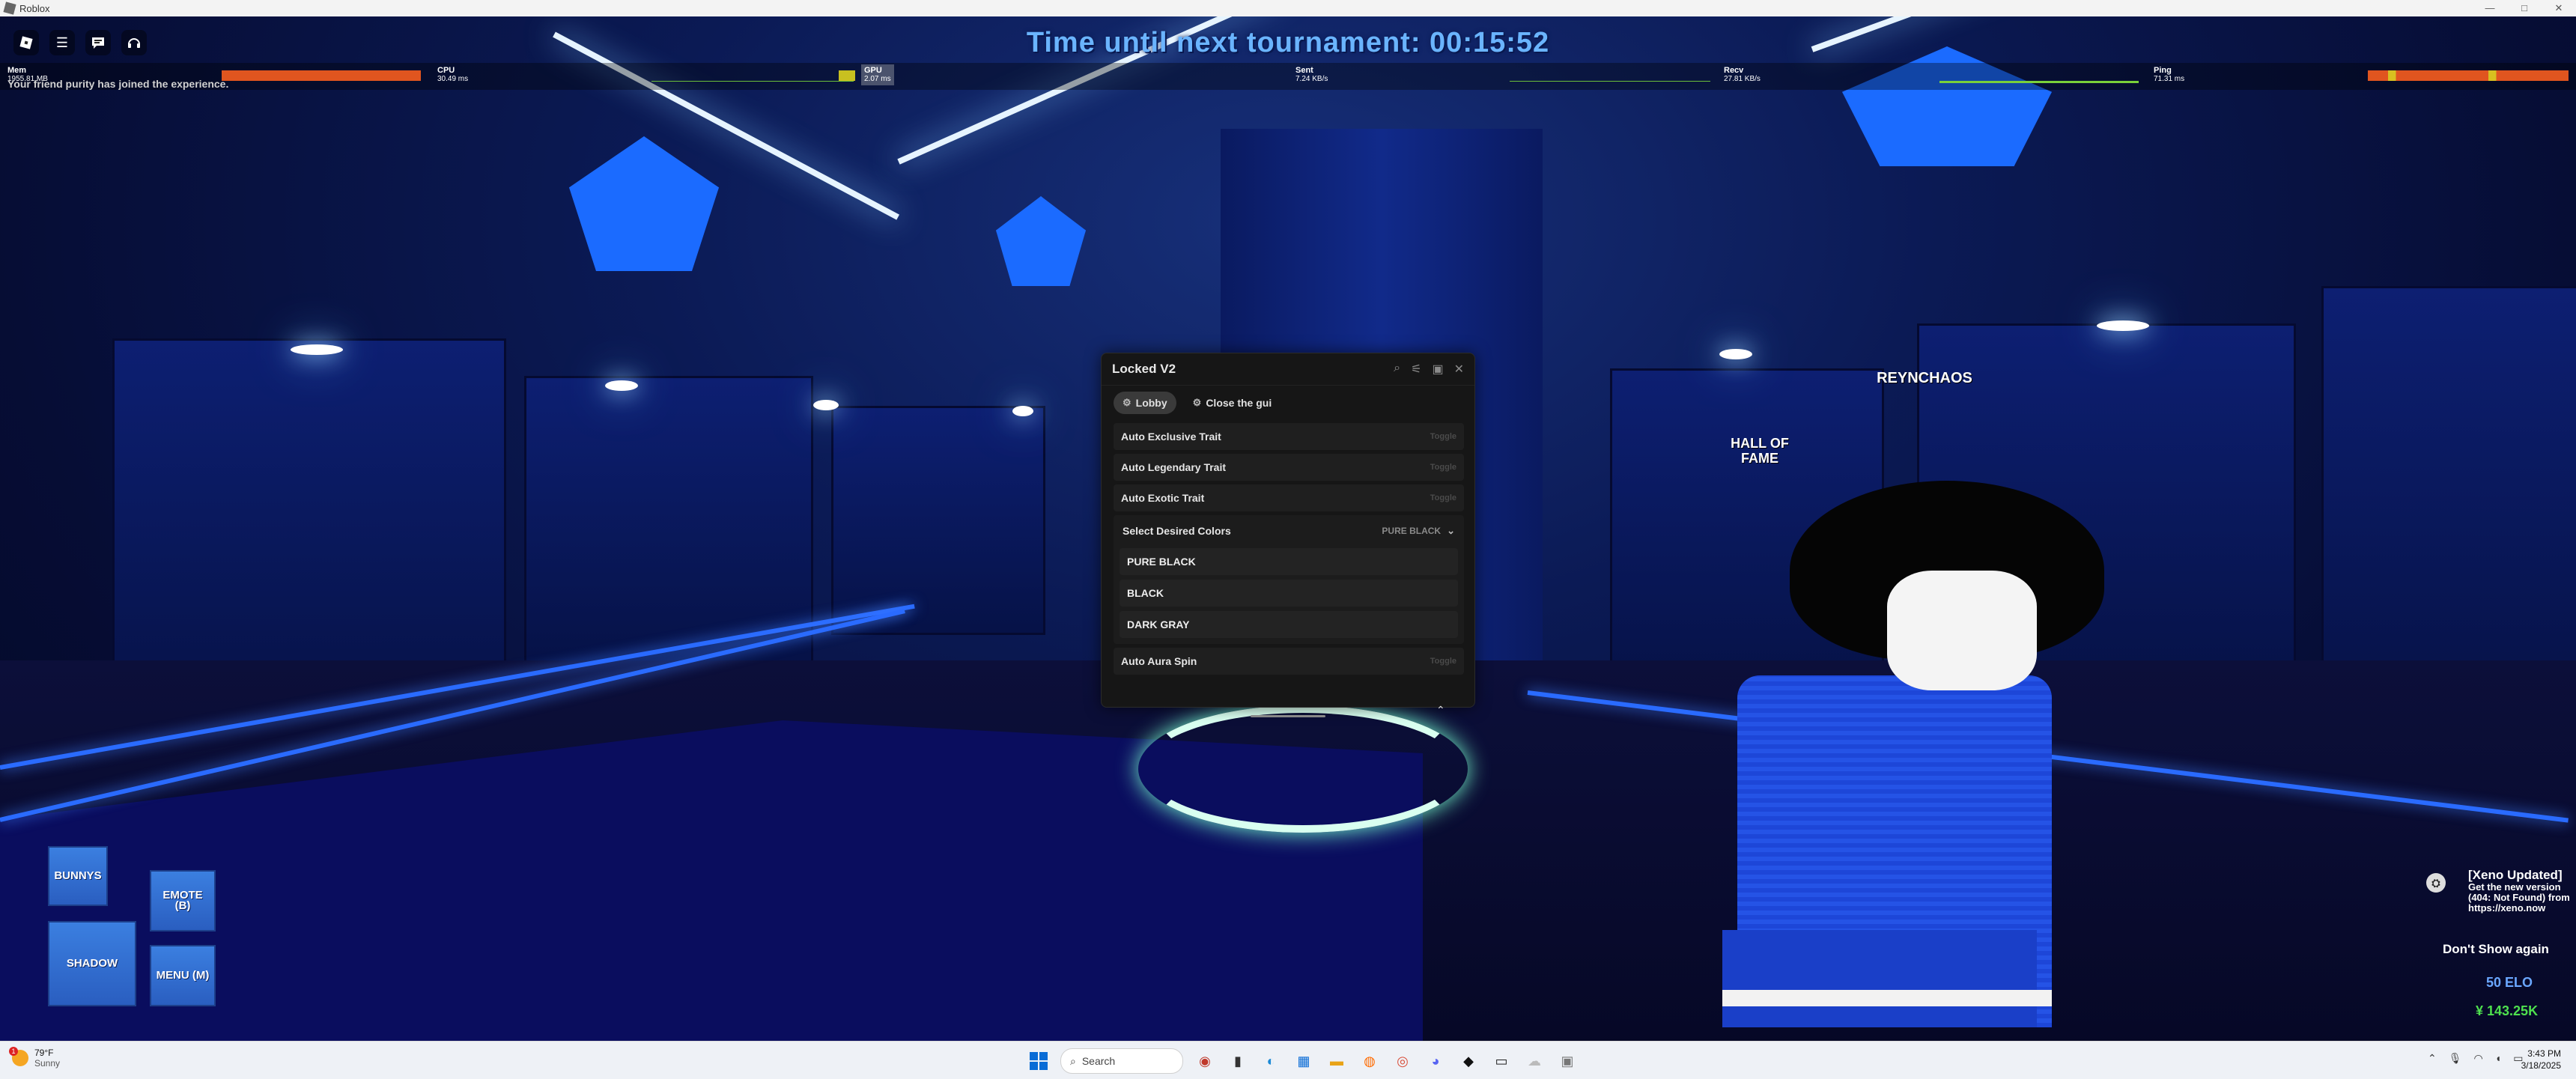  Describe the element at coordinates (2039, 77) in the screenshot. I see `recv-graph` at that location.